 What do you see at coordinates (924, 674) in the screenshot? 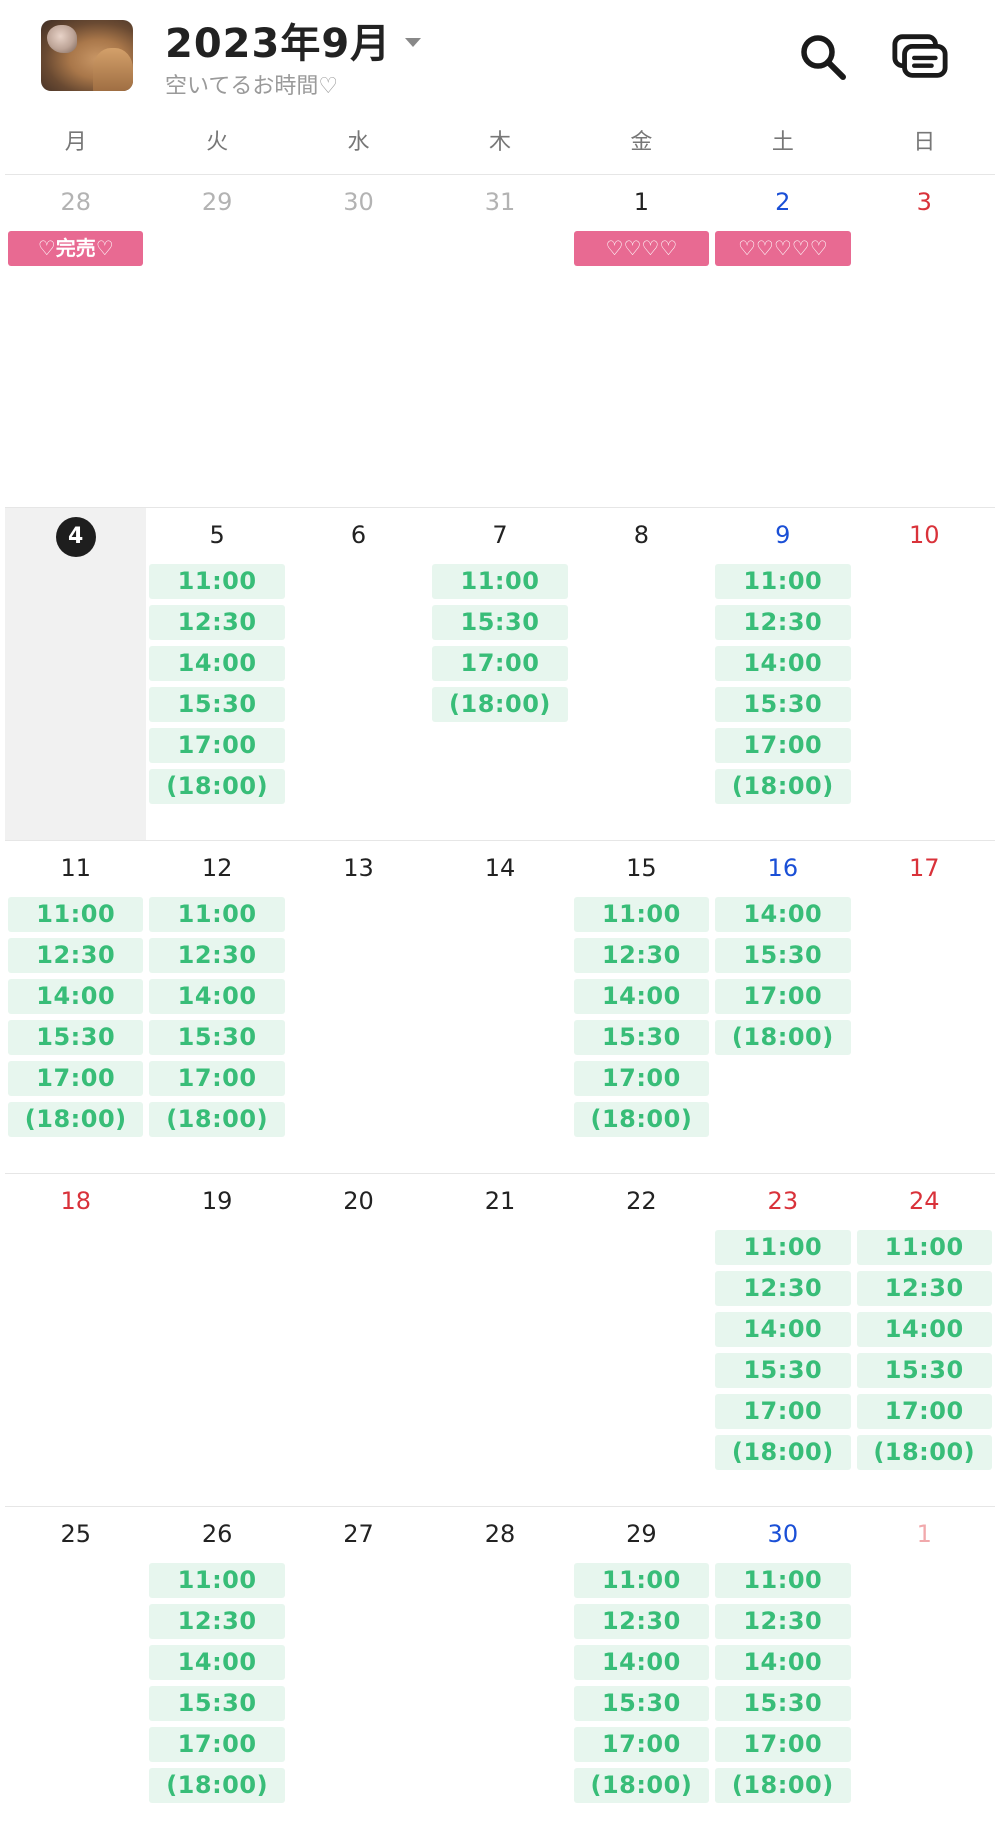
I see `calendar-day: 10` at bounding box center [924, 674].